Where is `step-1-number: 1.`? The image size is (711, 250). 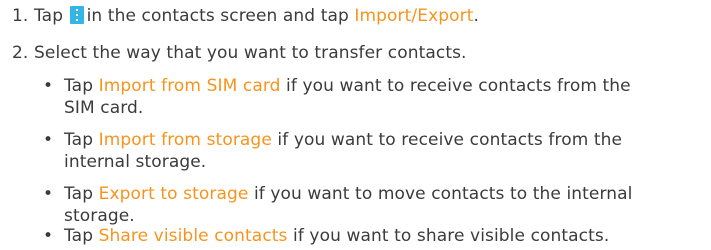
step-1-number: 1. is located at coordinates (20, 16).